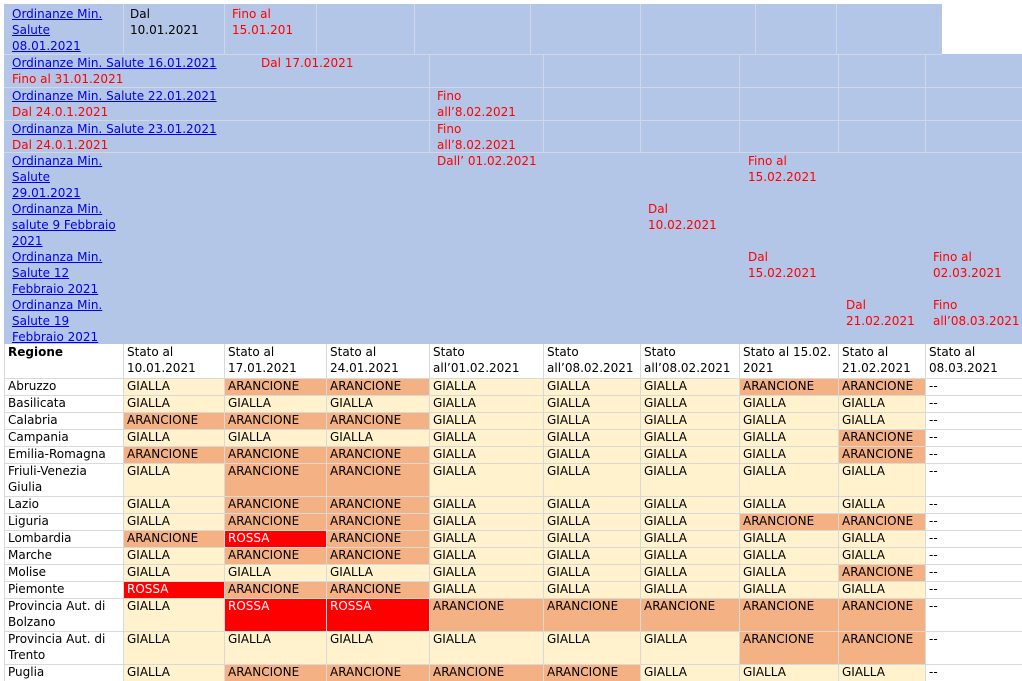  Describe the element at coordinates (58, 321) in the screenshot. I see `ordinance-link-19-feb: Ordinanza Min. Salute 19 Febbraio 2021` at that location.